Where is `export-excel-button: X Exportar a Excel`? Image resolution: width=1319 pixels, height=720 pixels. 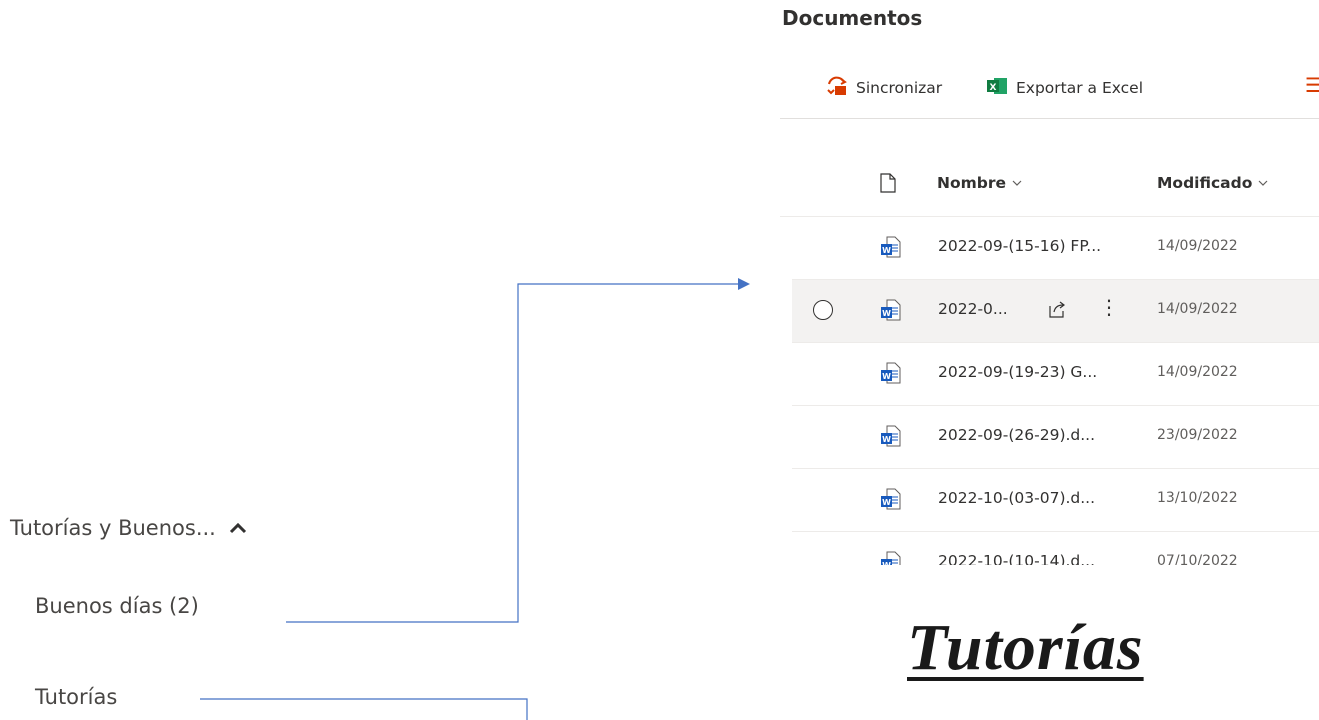
export-excel-button: X Exportar a Excel is located at coordinates (1064, 88).